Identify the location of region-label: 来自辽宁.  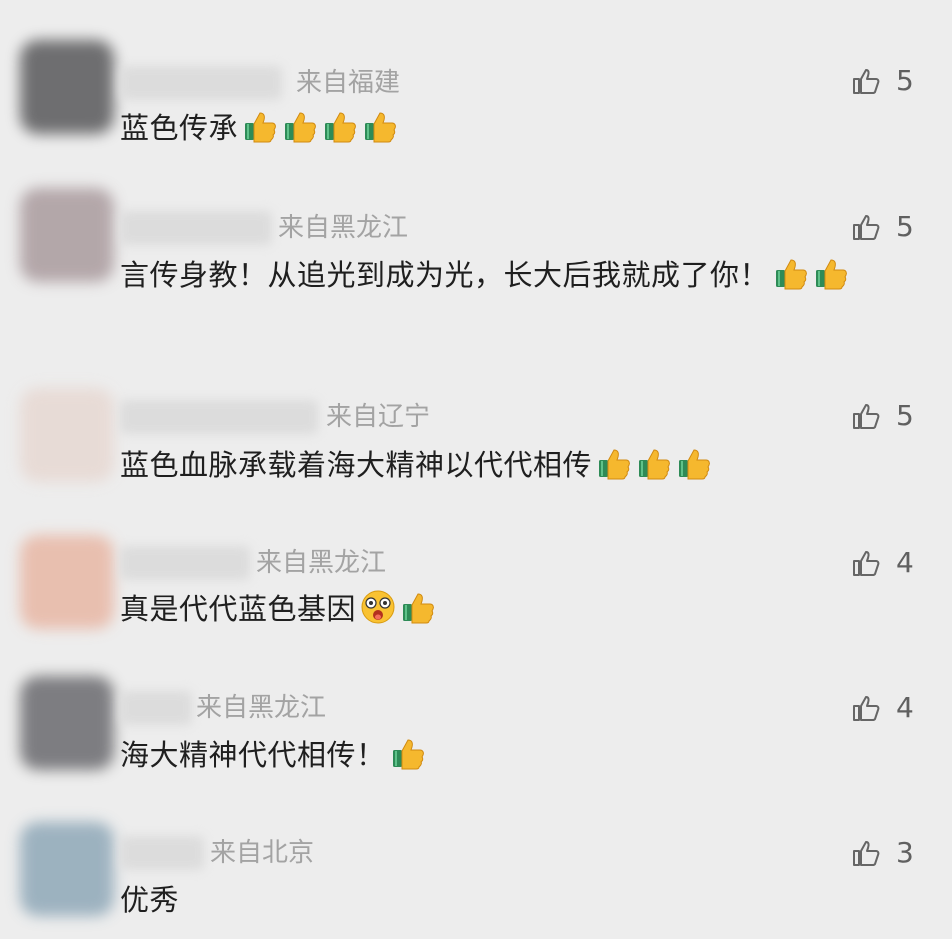
(378, 417).